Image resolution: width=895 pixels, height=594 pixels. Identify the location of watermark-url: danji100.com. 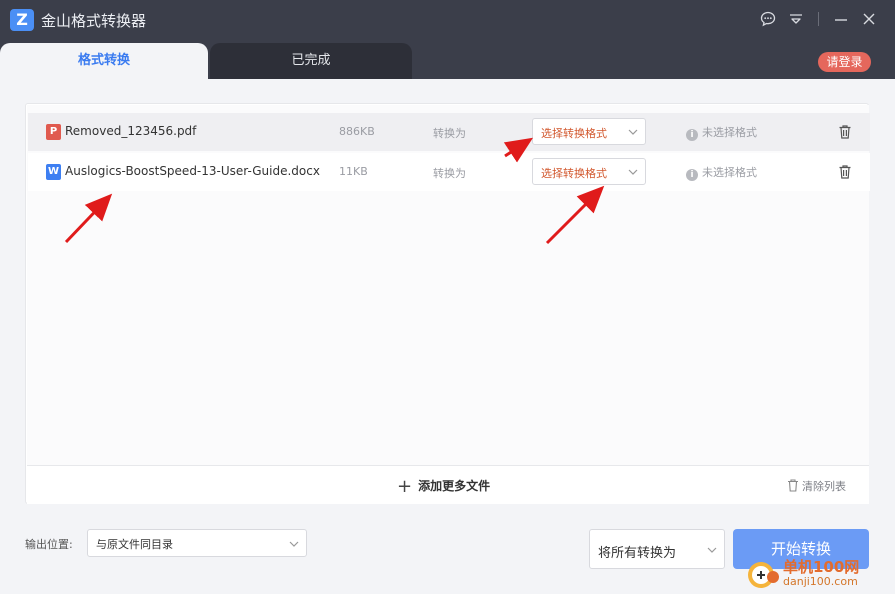
(820, 581).